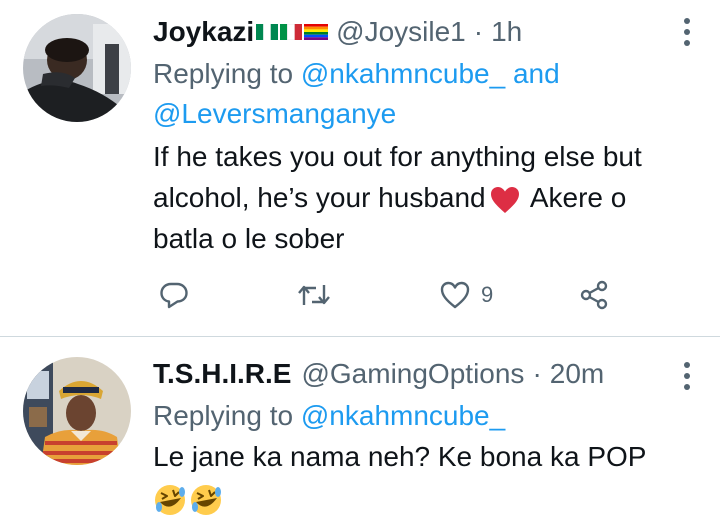 Image resolution: width=720 pixels, height=527 pixels. I want to click on mention-leversmanganye: @Leversmanganye, so click(274, 113).